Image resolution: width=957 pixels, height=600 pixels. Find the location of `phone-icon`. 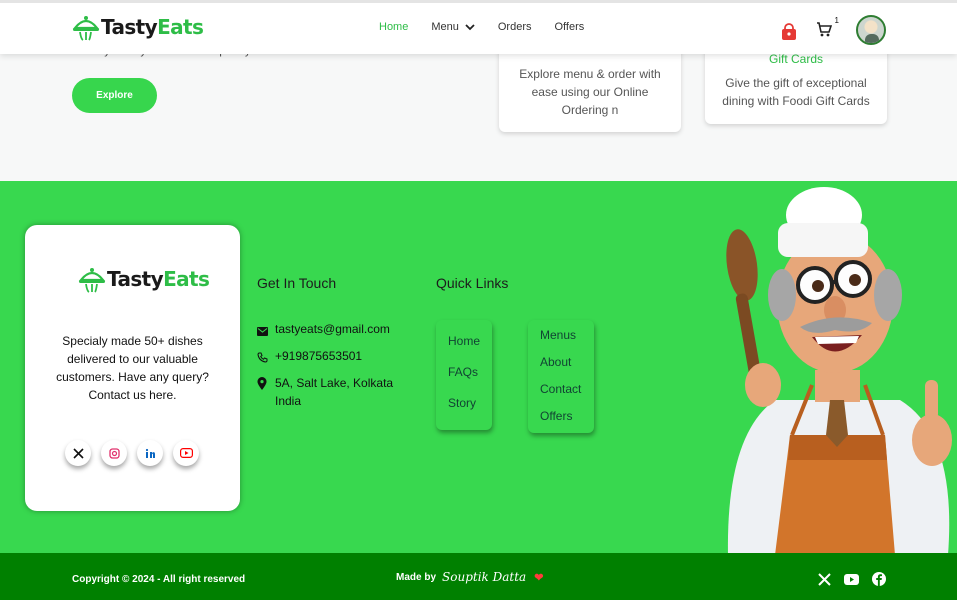

phone-icon is located at coordinates (262, 357).